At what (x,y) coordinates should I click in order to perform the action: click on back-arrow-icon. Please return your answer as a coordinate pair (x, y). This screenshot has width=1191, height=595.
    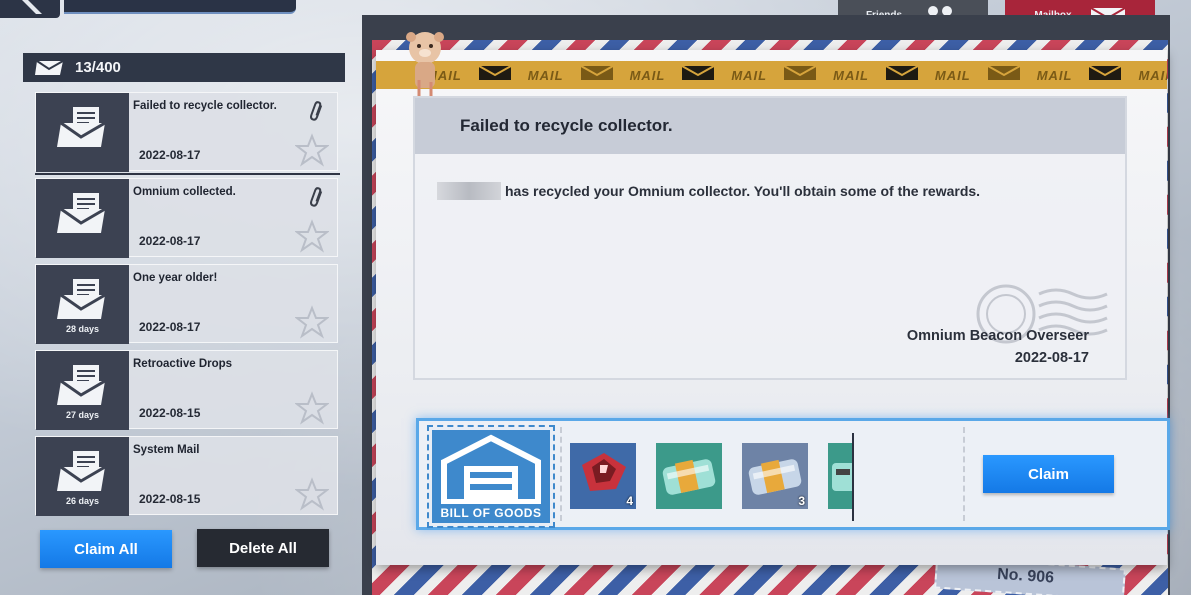
    Looking at the image, I should click on (32, 7).